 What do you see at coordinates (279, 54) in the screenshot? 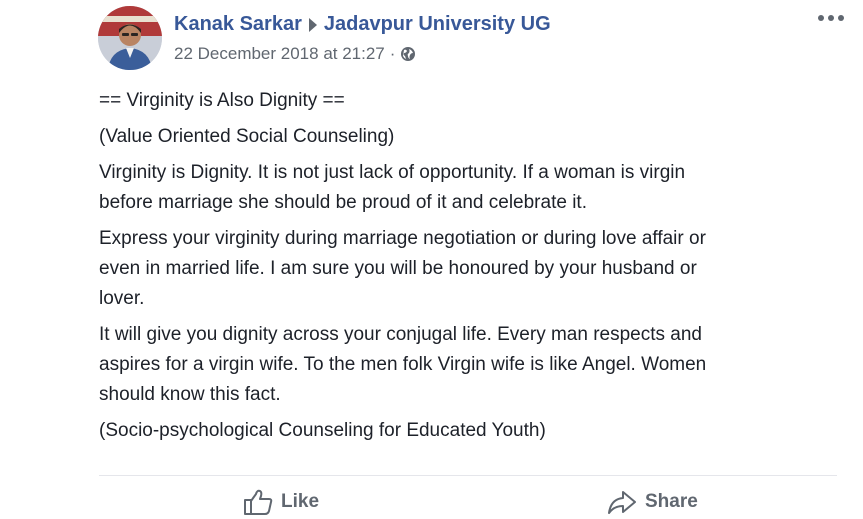
I see `post-timestamp-link: 22 December 2018 at 21:27` at bounding box center [279, 54].